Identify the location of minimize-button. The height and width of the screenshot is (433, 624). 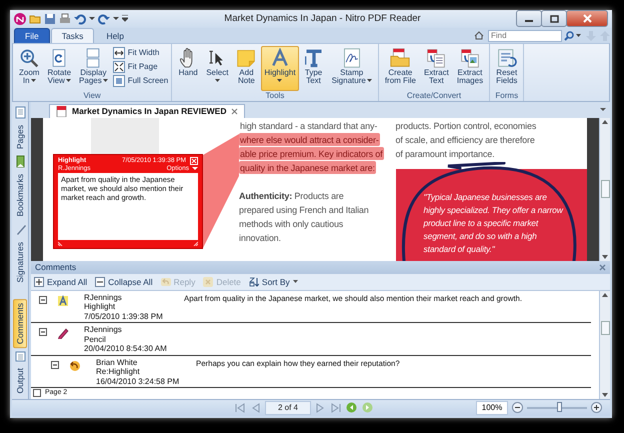
(529, 19).